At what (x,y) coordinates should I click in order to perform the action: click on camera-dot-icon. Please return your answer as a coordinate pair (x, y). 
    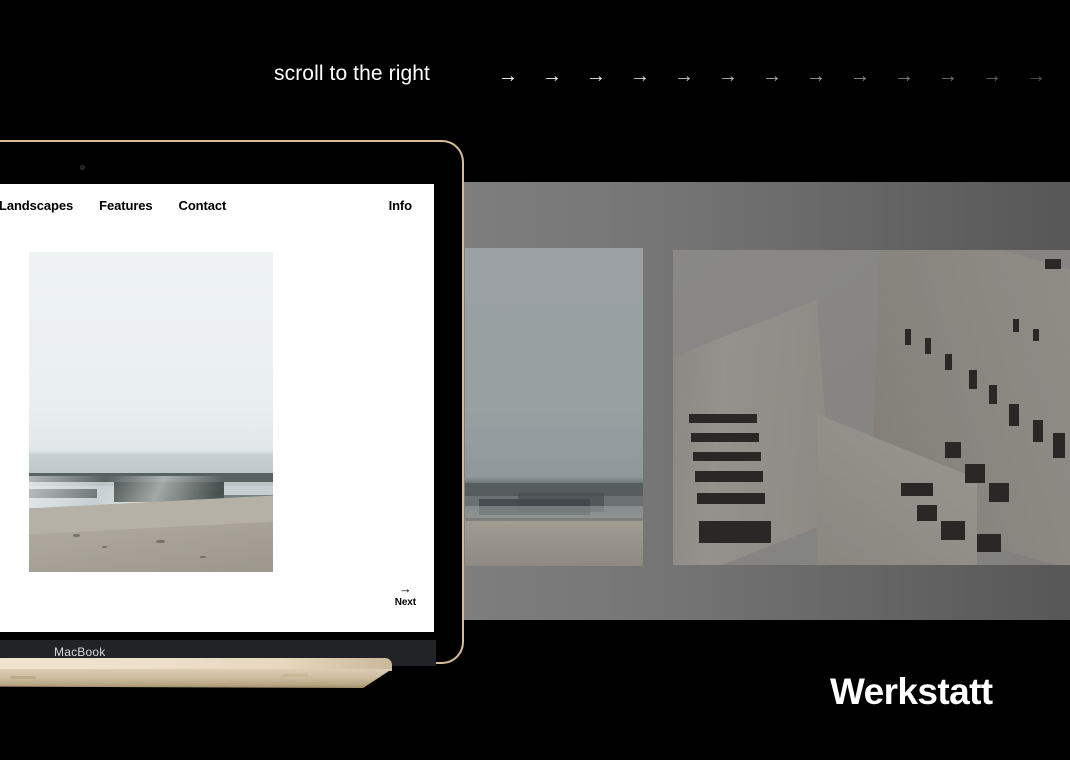
    Looking at the image, I should click on (82, 167).